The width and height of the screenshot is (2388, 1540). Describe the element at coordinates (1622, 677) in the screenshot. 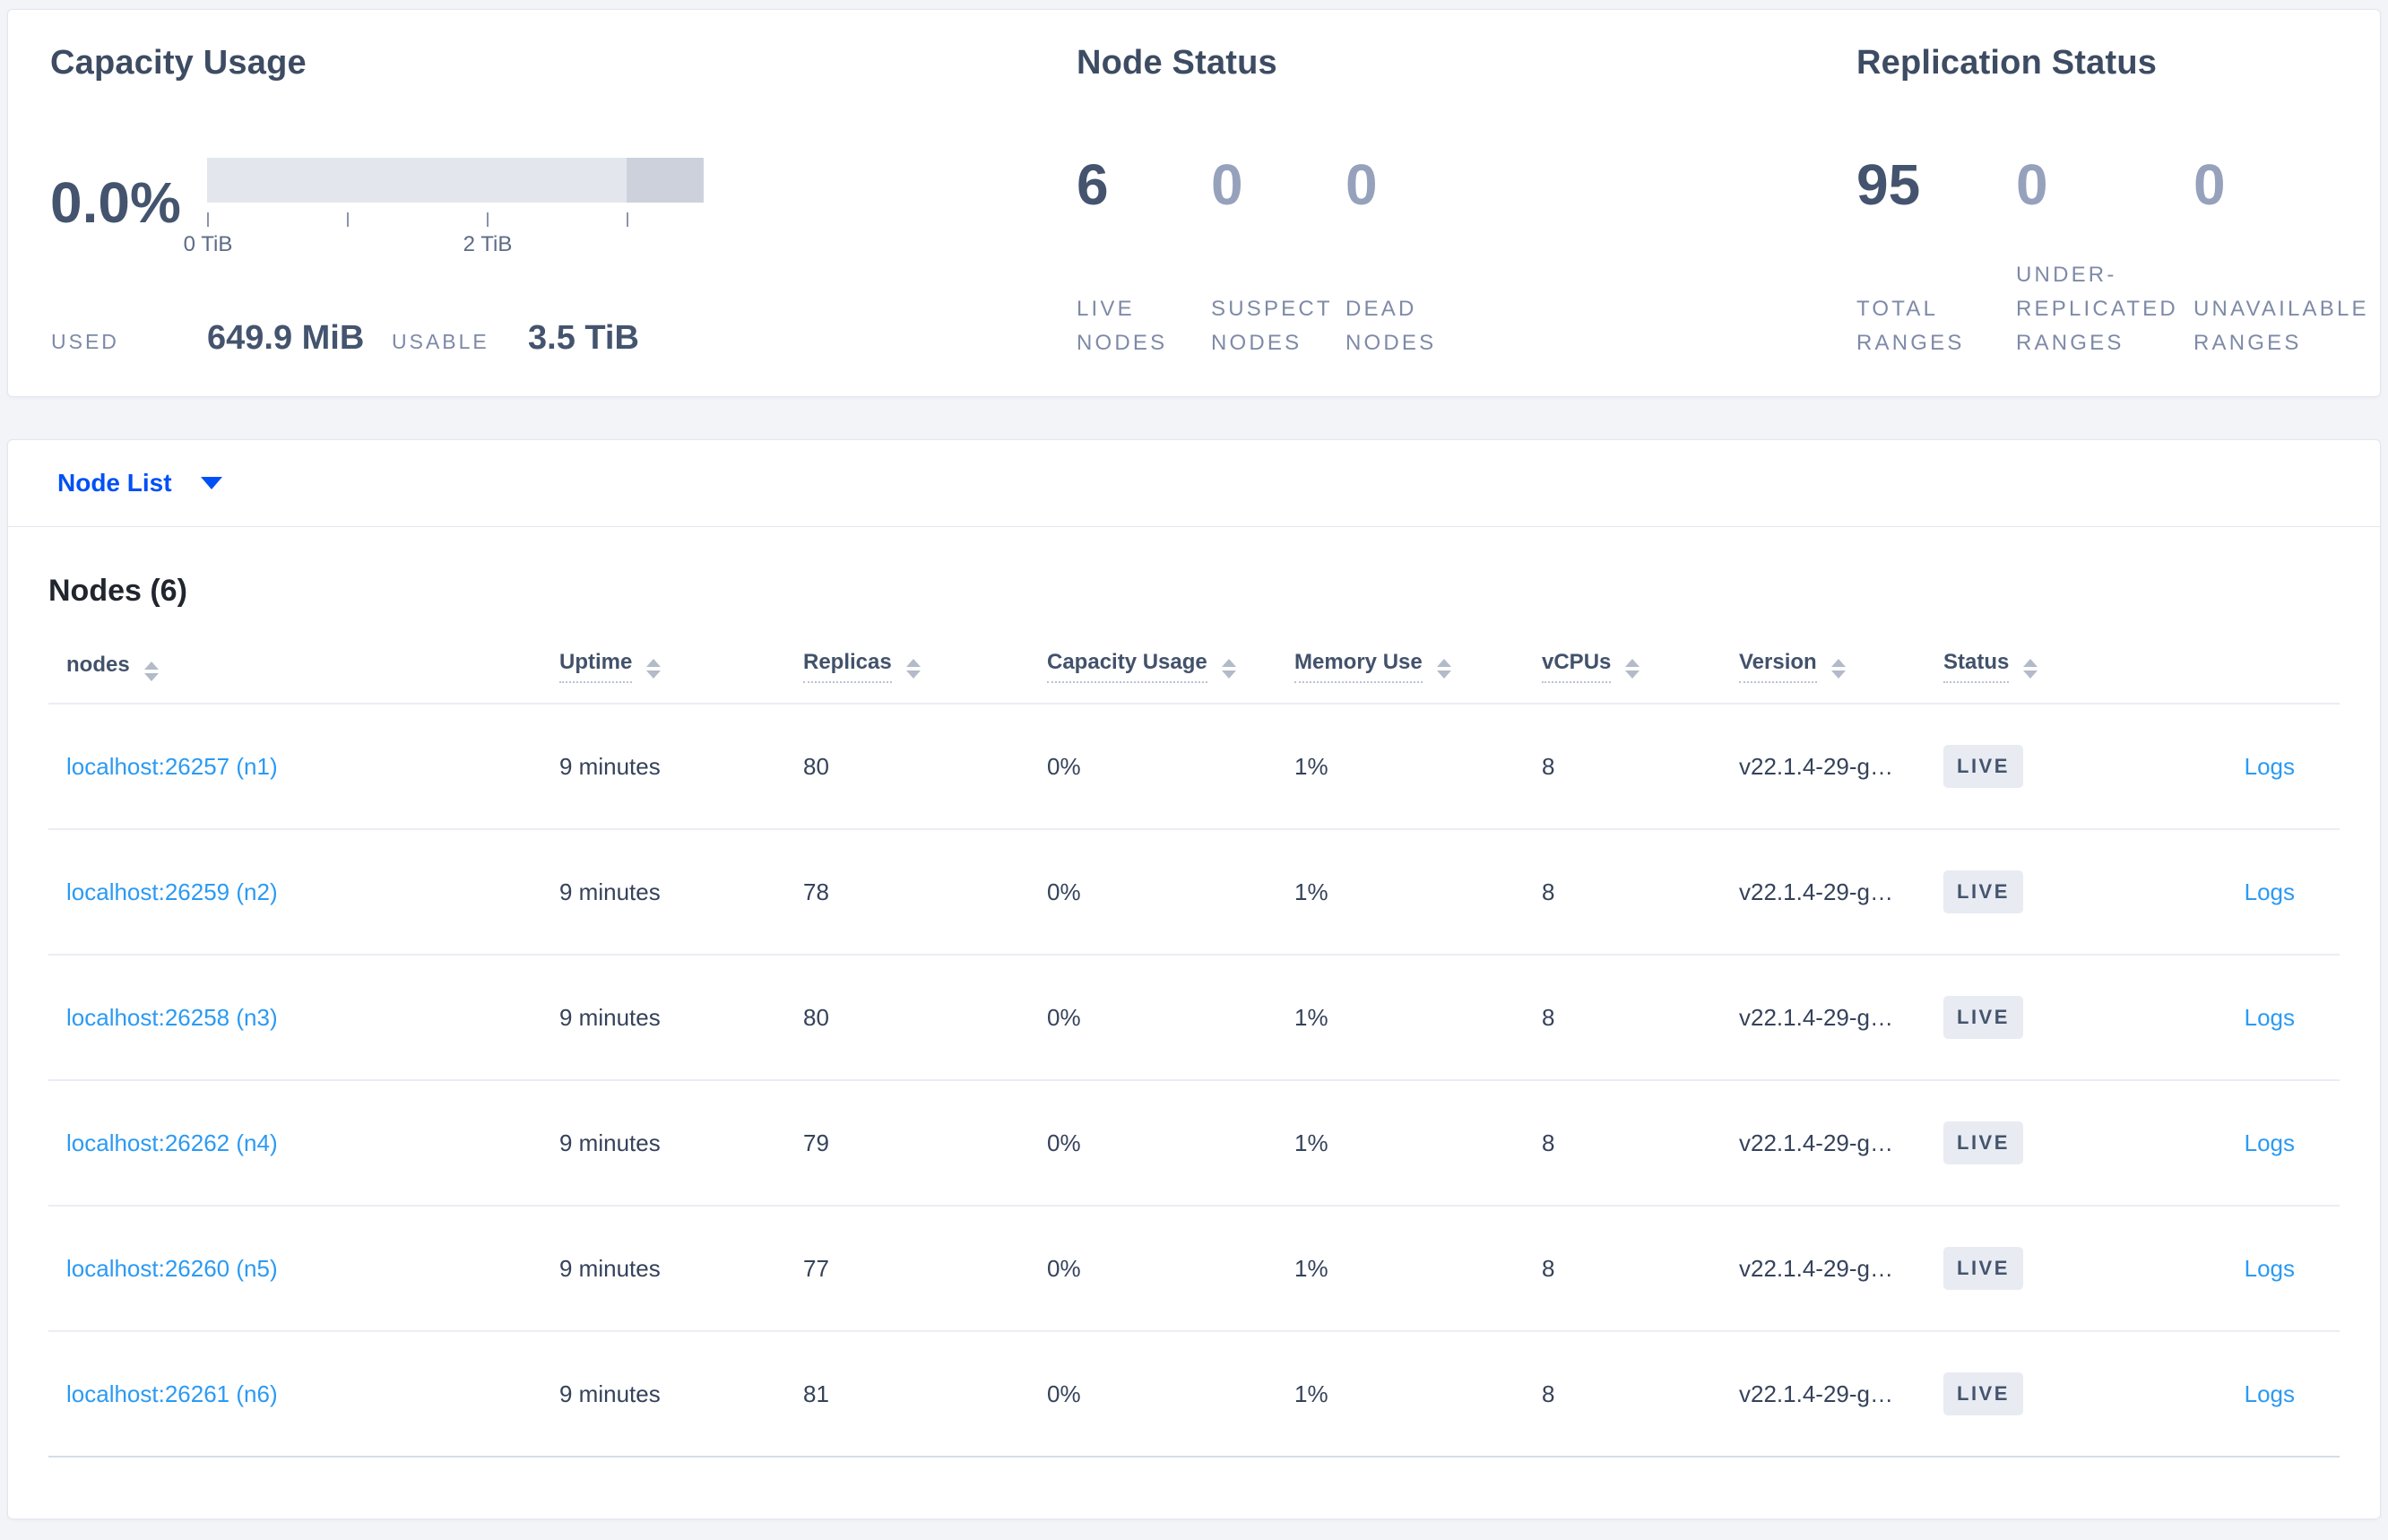

I see `column-header-vcpus: vCPUs` at that location.